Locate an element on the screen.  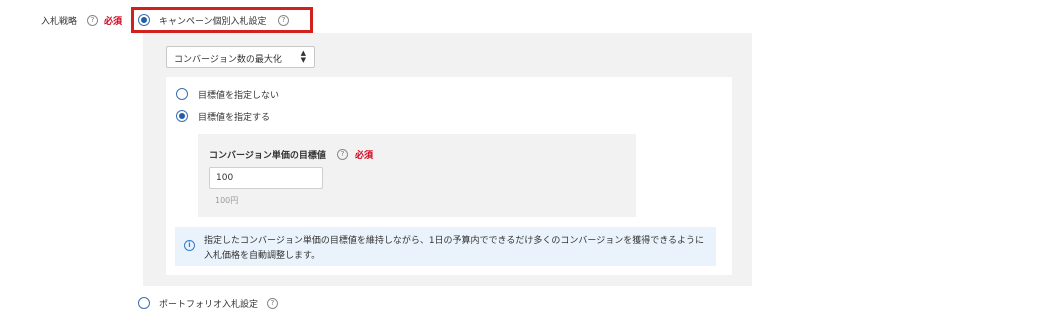
no-target-label: 目標値を指定しない is located at coordinates (238, 94).